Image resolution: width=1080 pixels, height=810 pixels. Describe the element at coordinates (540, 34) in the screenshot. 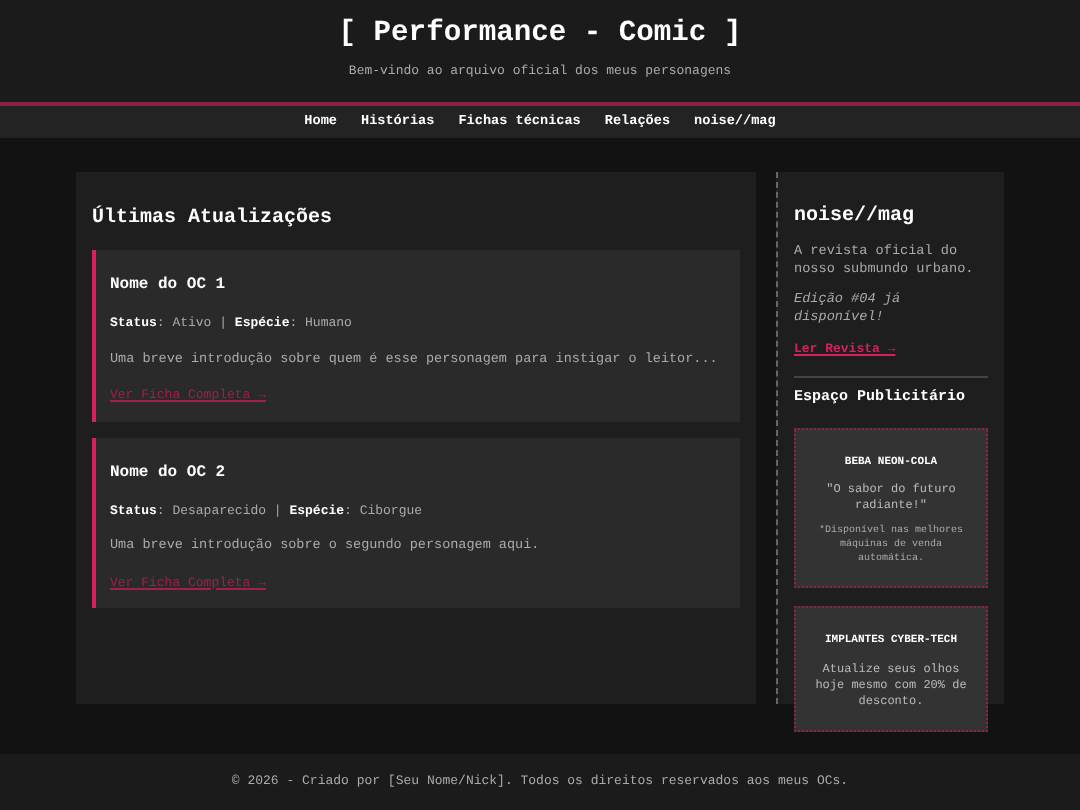

I see `site-title: [ Performance - Comic ]` at that location.